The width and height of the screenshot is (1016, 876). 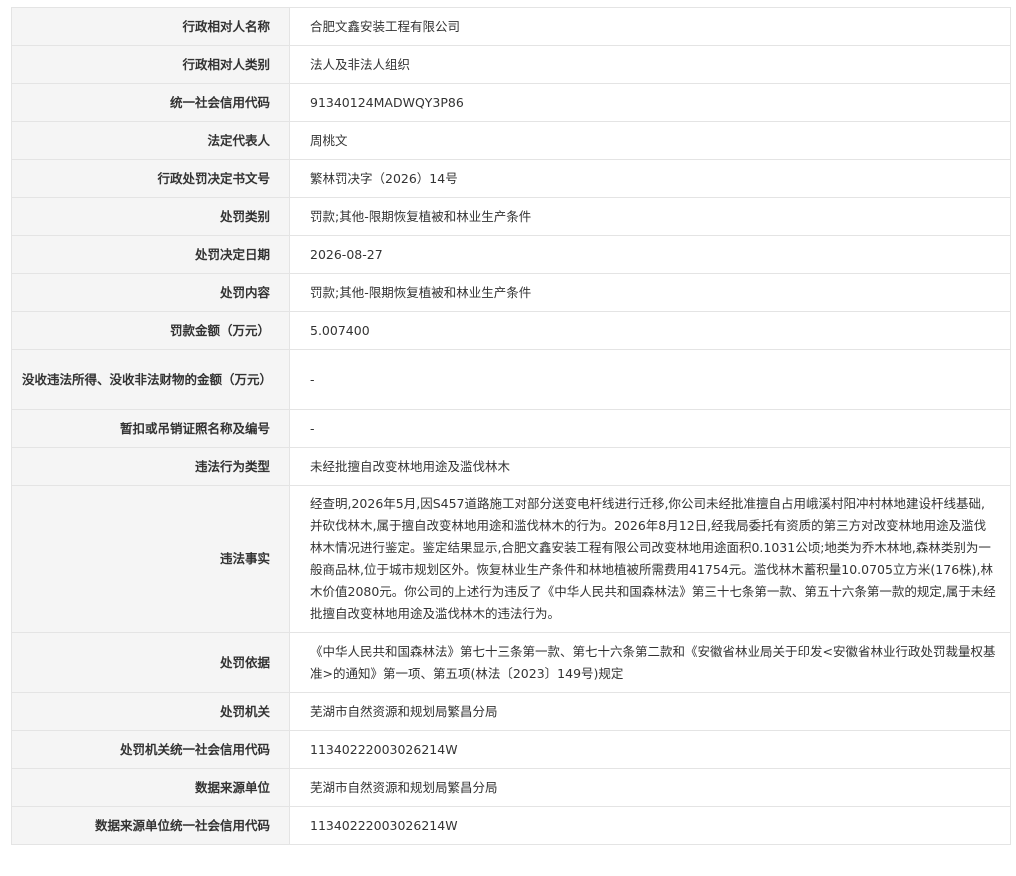 What do you see at coordinates (650, 254) in the screenshot?
I see `field-value: 2026-08-27` at bounding box center [650, 254].